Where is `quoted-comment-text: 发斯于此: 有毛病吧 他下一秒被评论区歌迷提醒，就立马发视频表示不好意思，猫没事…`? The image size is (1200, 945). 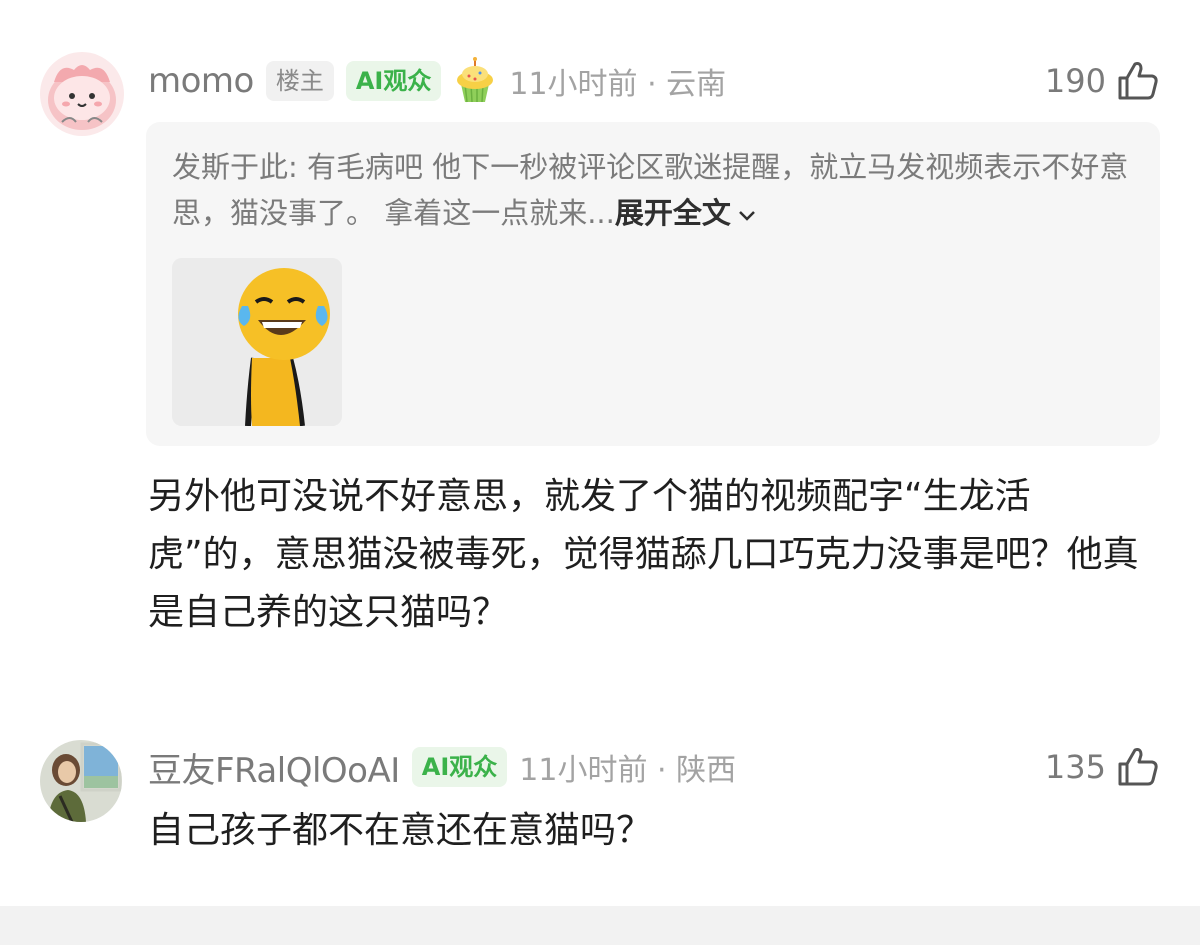
quoted-comment-text: 发斯于此: 有毛病吧 他下一秒被评论区歌迷提醒，就立马发视频表示不好意思，猫没事… is located at coordinates (652, 190).